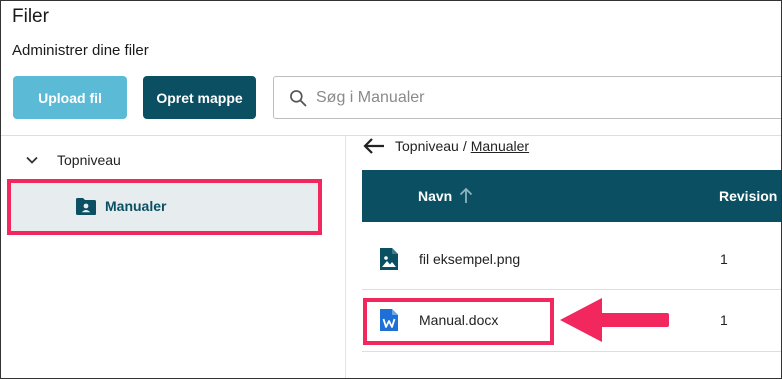 Image resolution: width=782 pixels, height=379 pixels. I want to click on pointer-arrow-icon, so click(614, 320).